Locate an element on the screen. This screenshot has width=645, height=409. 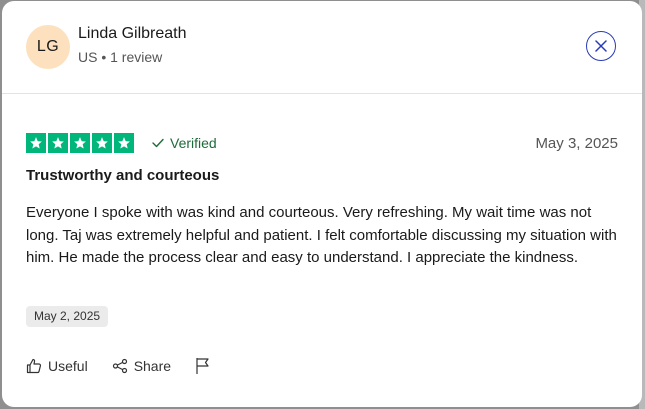
review-date: May 3, 2025 is located at coordinates (576, 143).